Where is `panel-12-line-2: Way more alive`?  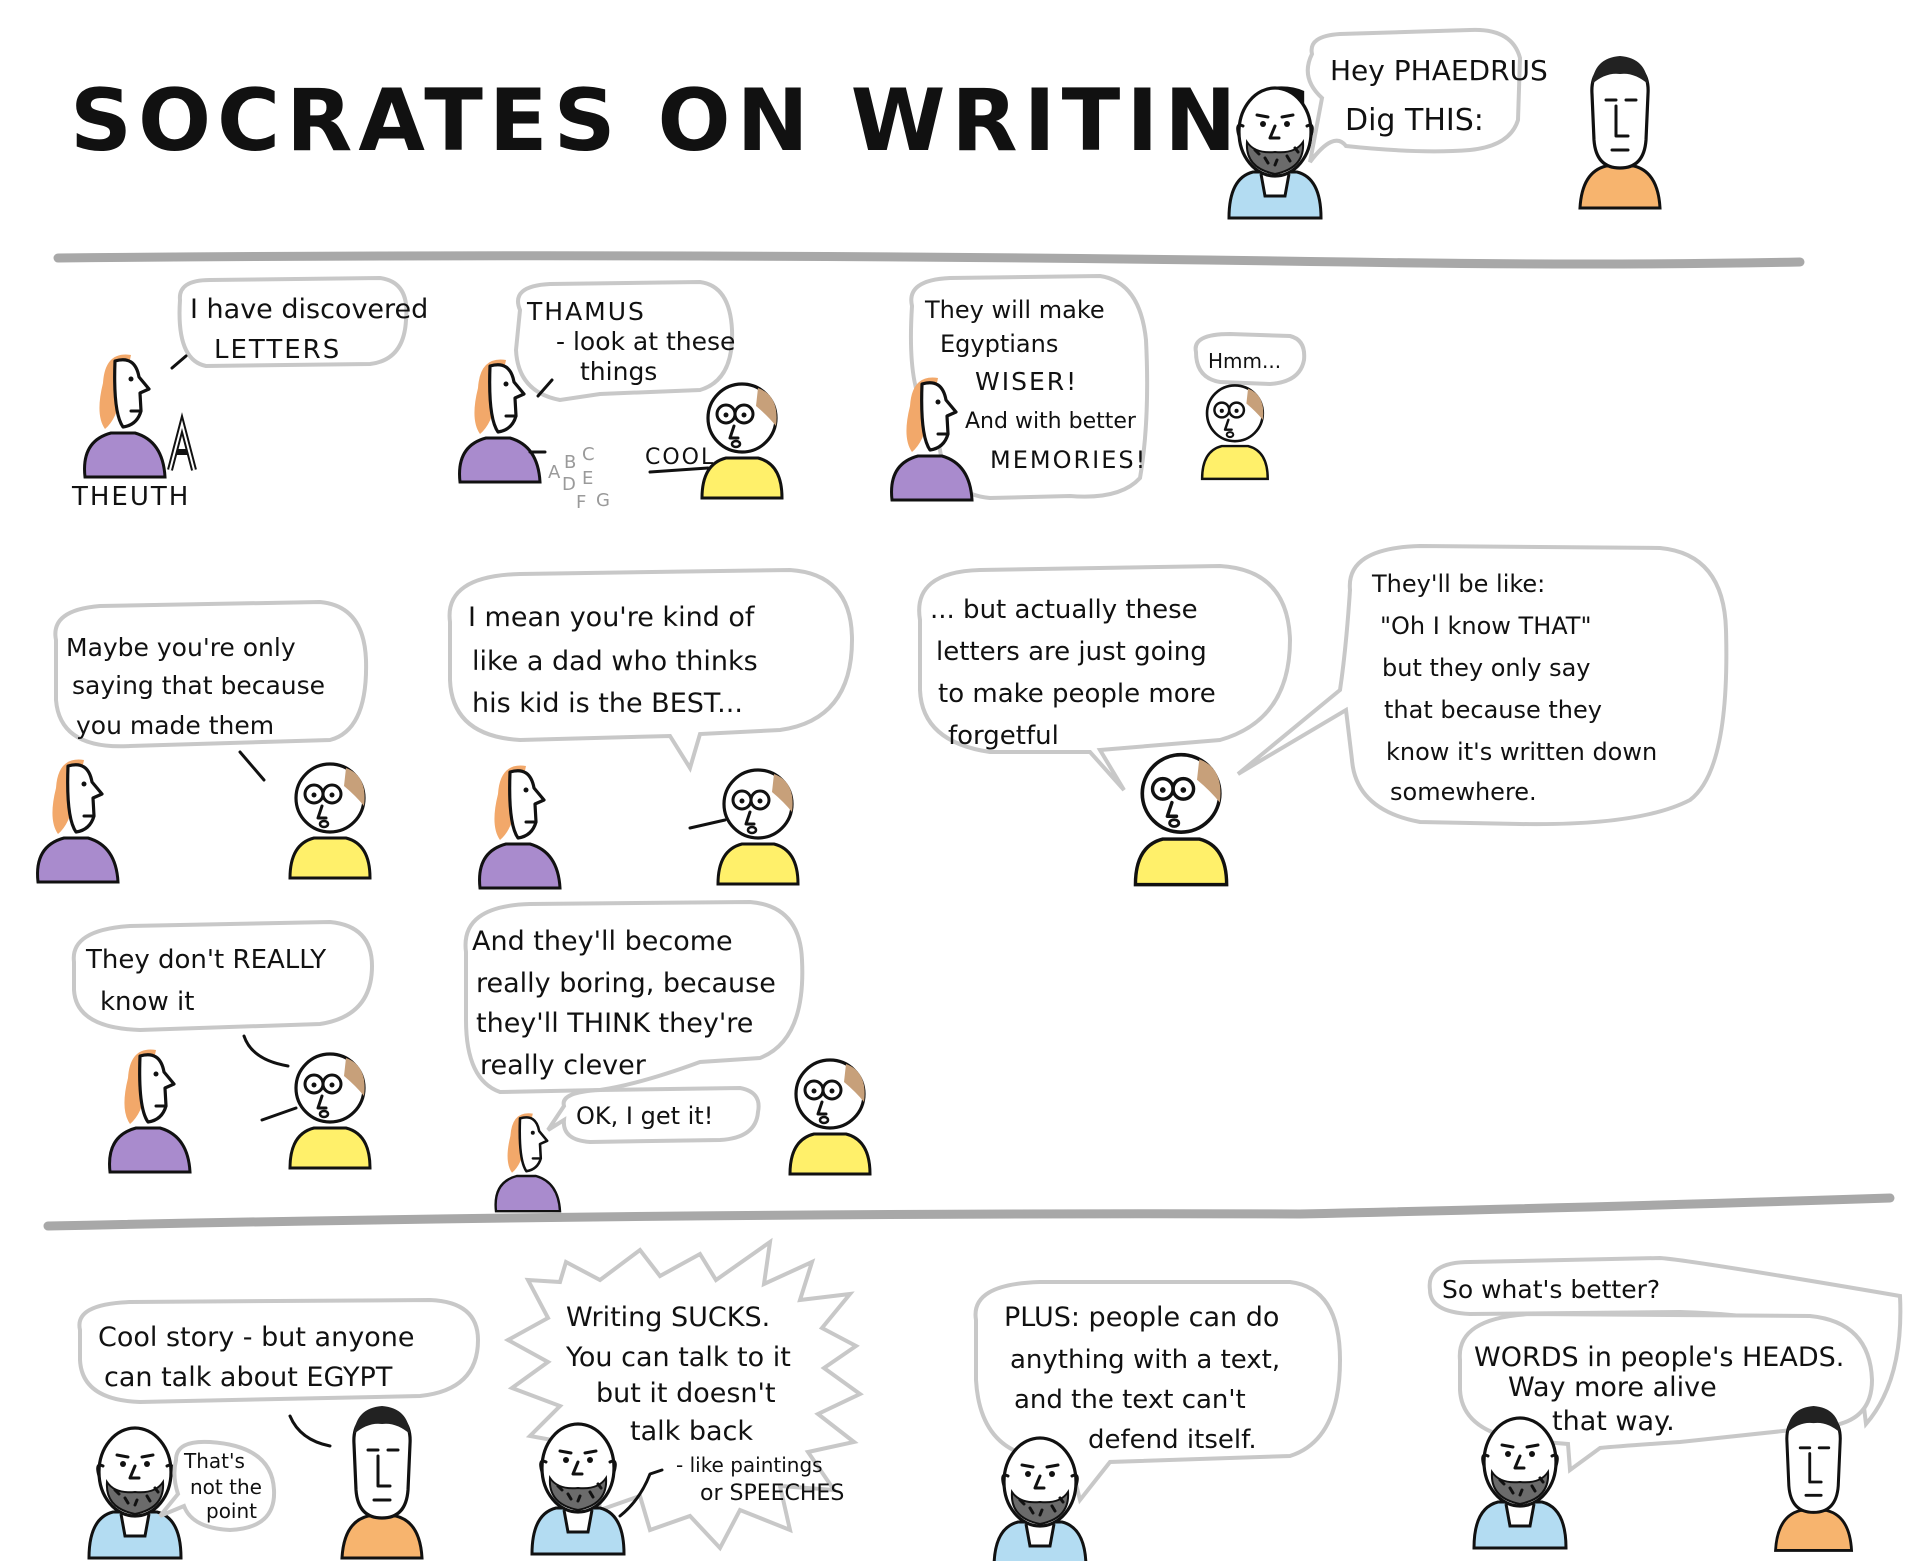 panel-12-line-2: Way more alive is located at coordinates (1612, 1387).